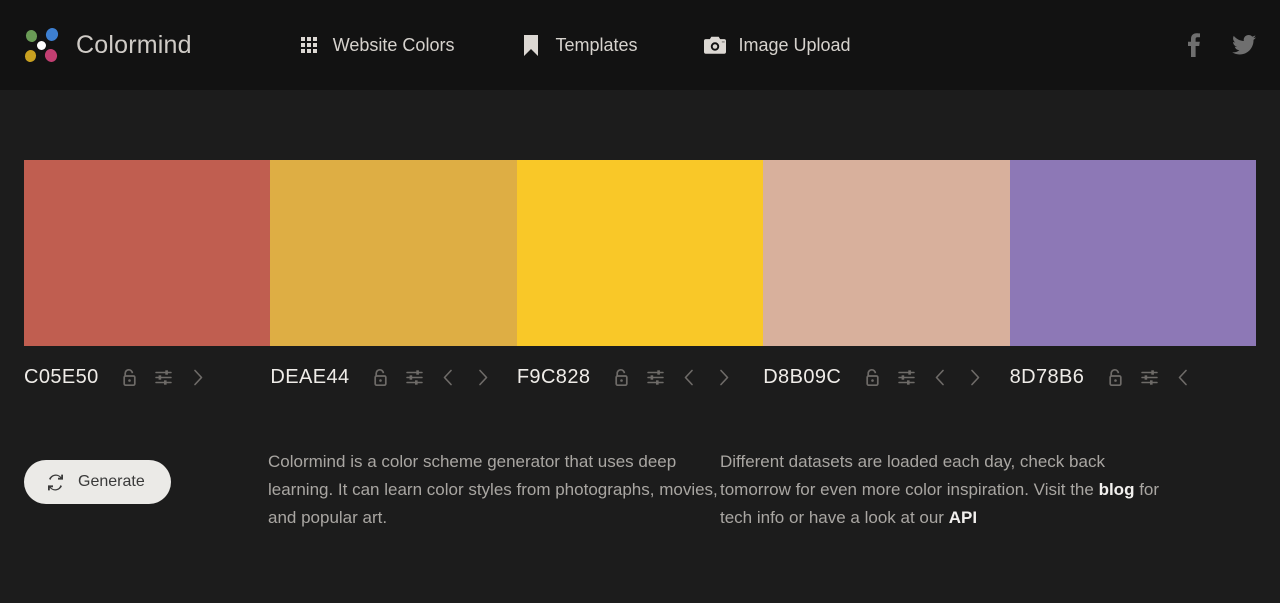 Image resolution: width=1280 pixels, height=603 pixels. I want to click on api-link: API, so click(963, 517).